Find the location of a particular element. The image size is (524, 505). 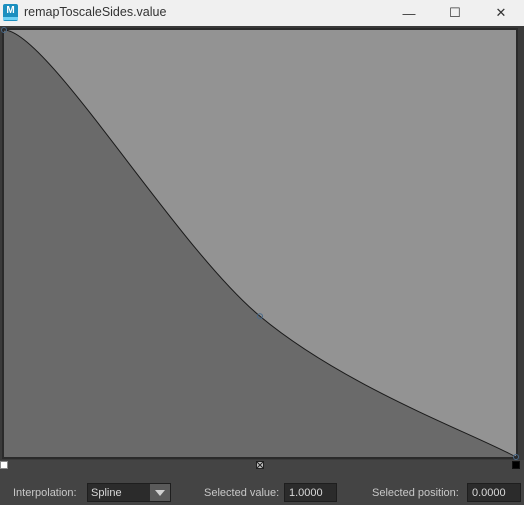

app-icon-letter: M is located at coordinates (10, 10).